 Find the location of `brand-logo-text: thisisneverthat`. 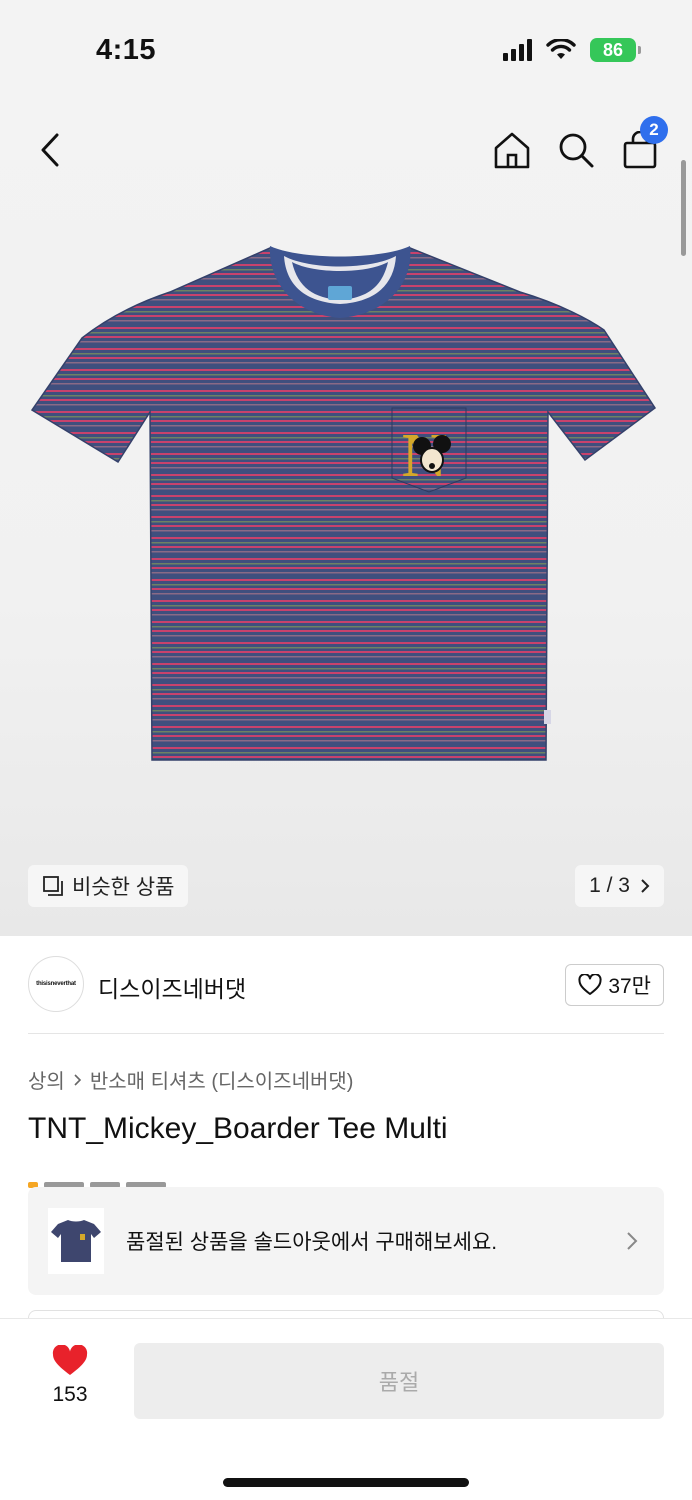

brand-logo-text: thisisneverthat is located at coordinates (56, 984).